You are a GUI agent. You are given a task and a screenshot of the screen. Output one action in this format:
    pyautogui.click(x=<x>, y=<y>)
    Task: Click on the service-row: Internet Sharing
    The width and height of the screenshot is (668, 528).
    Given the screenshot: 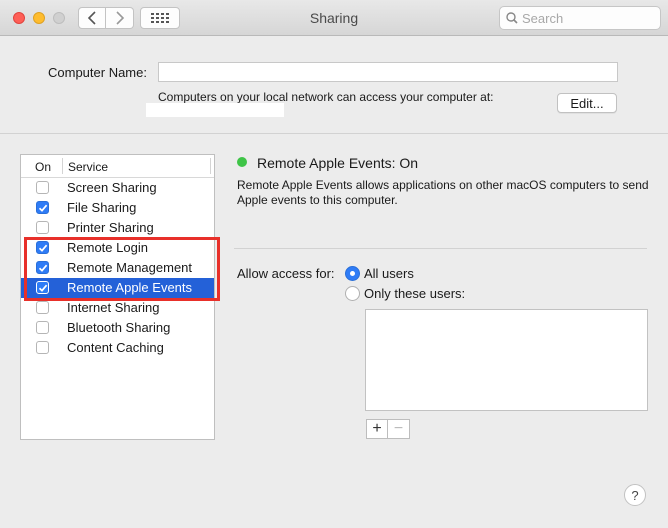 What is the action you would take?
    pyautogui.click(x=117, y=308)
    